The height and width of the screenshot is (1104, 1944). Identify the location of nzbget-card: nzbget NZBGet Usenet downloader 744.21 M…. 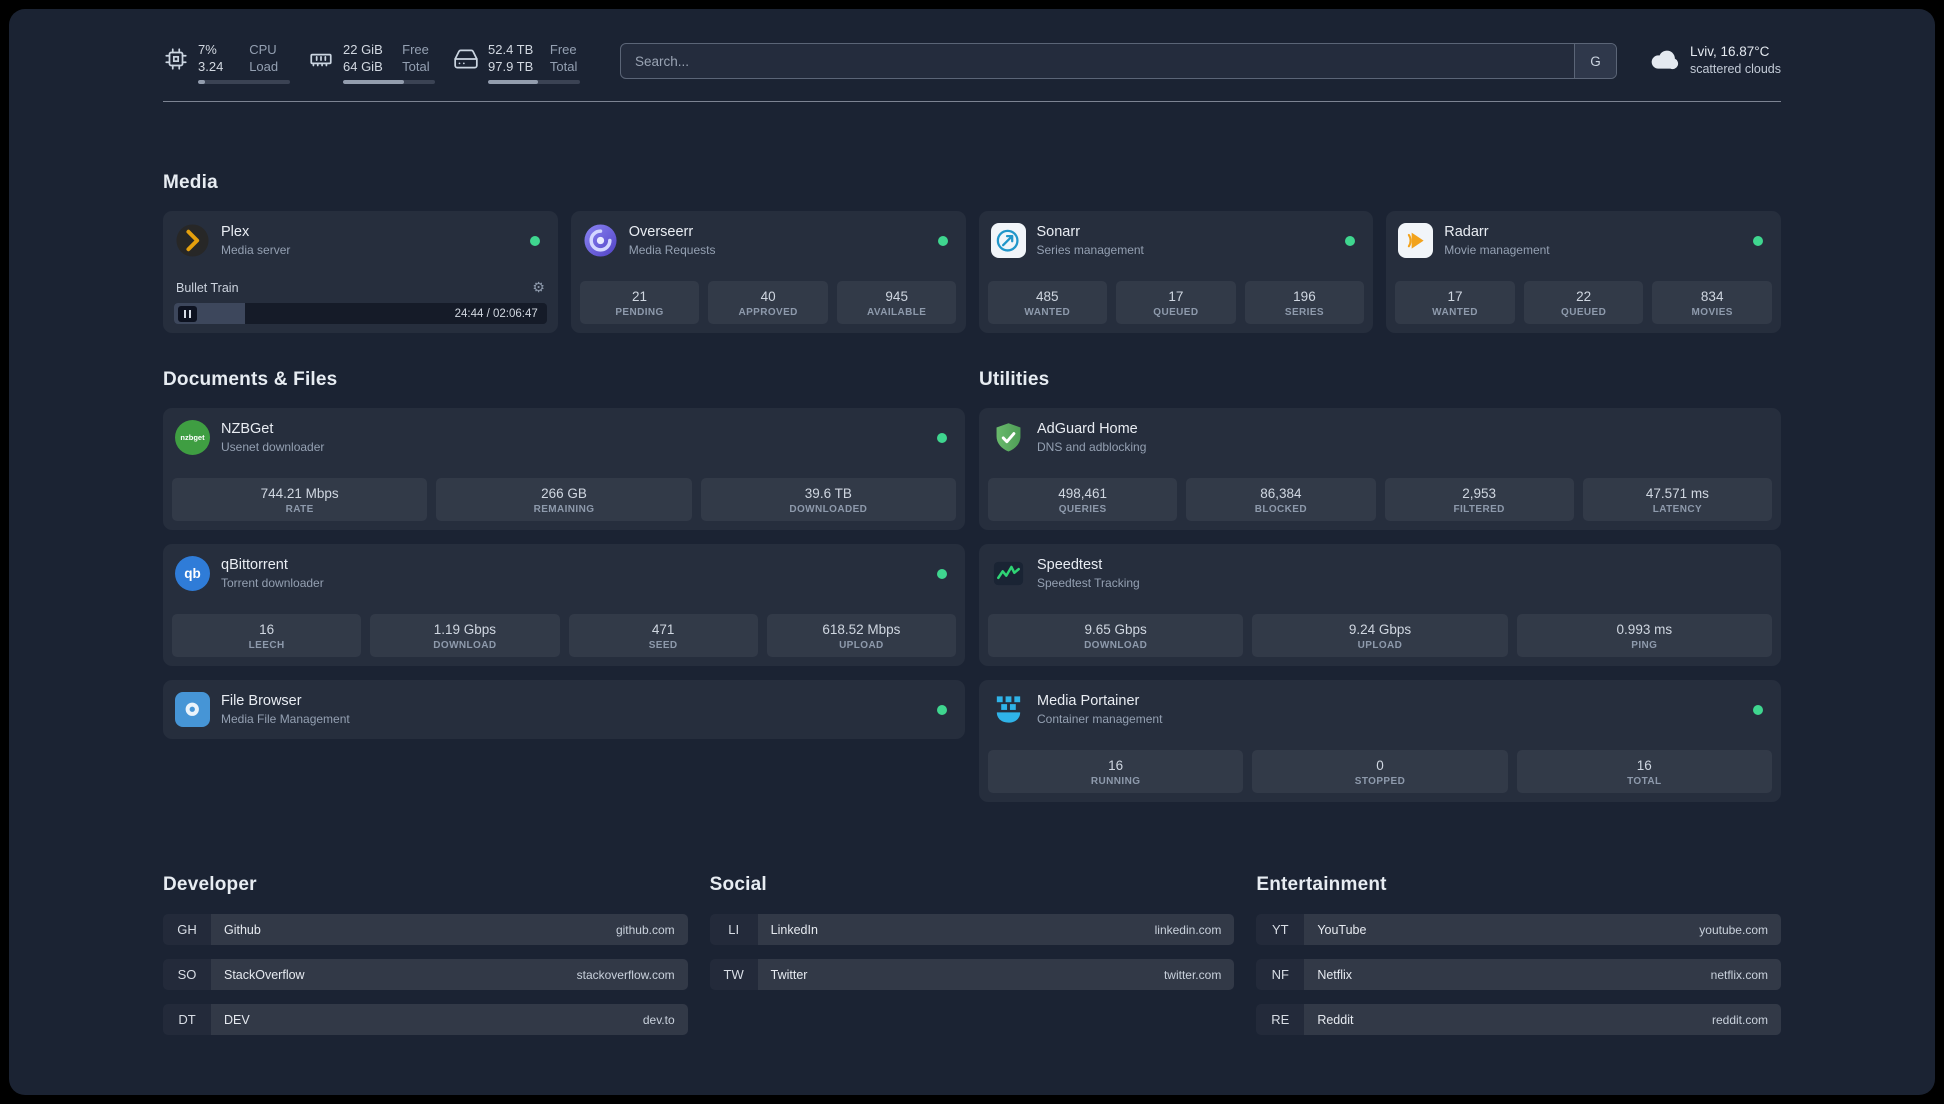
(564, 469).